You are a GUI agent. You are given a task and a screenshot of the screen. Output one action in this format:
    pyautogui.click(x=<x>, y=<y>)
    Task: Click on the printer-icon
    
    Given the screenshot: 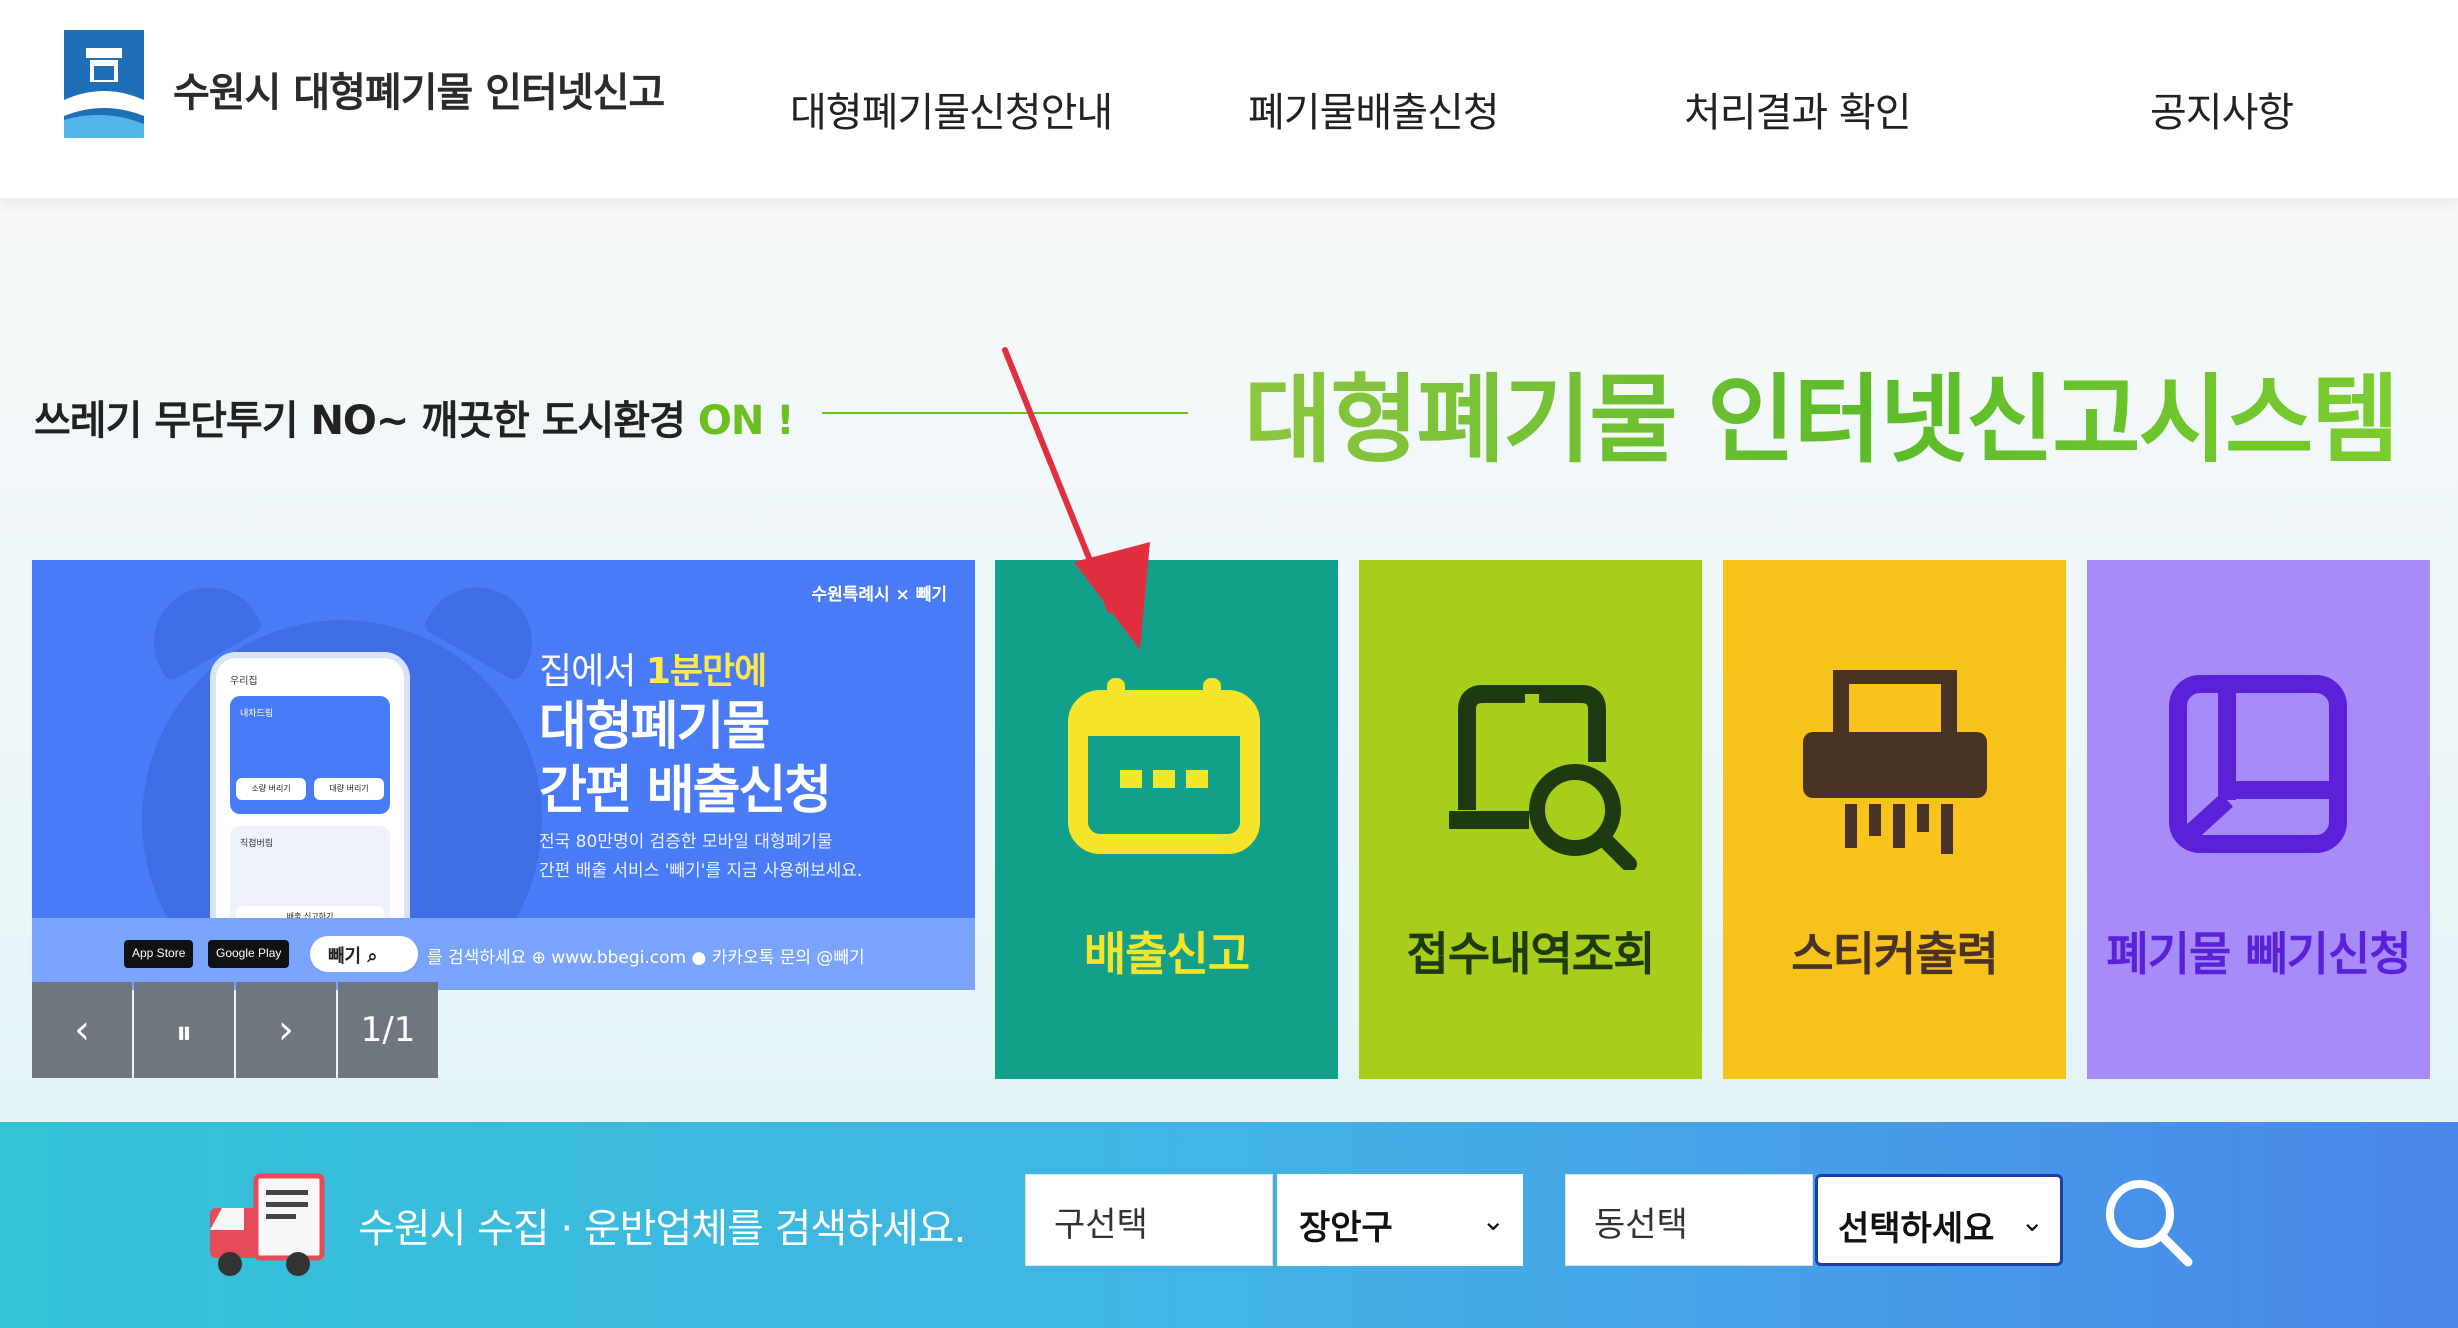 What is the action you would take?
    pyautogui.click(x=1895, y=762)
    